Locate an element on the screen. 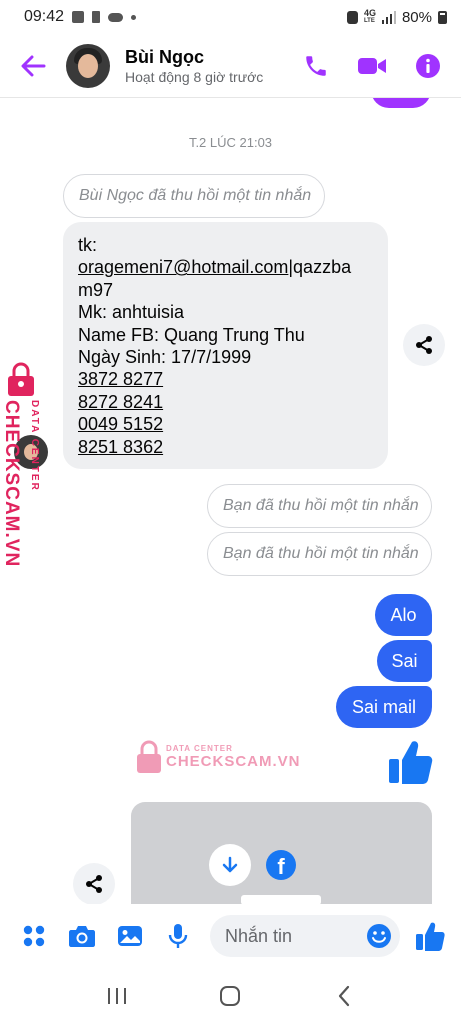  voice-call-button is located at coordinates (316, 66).